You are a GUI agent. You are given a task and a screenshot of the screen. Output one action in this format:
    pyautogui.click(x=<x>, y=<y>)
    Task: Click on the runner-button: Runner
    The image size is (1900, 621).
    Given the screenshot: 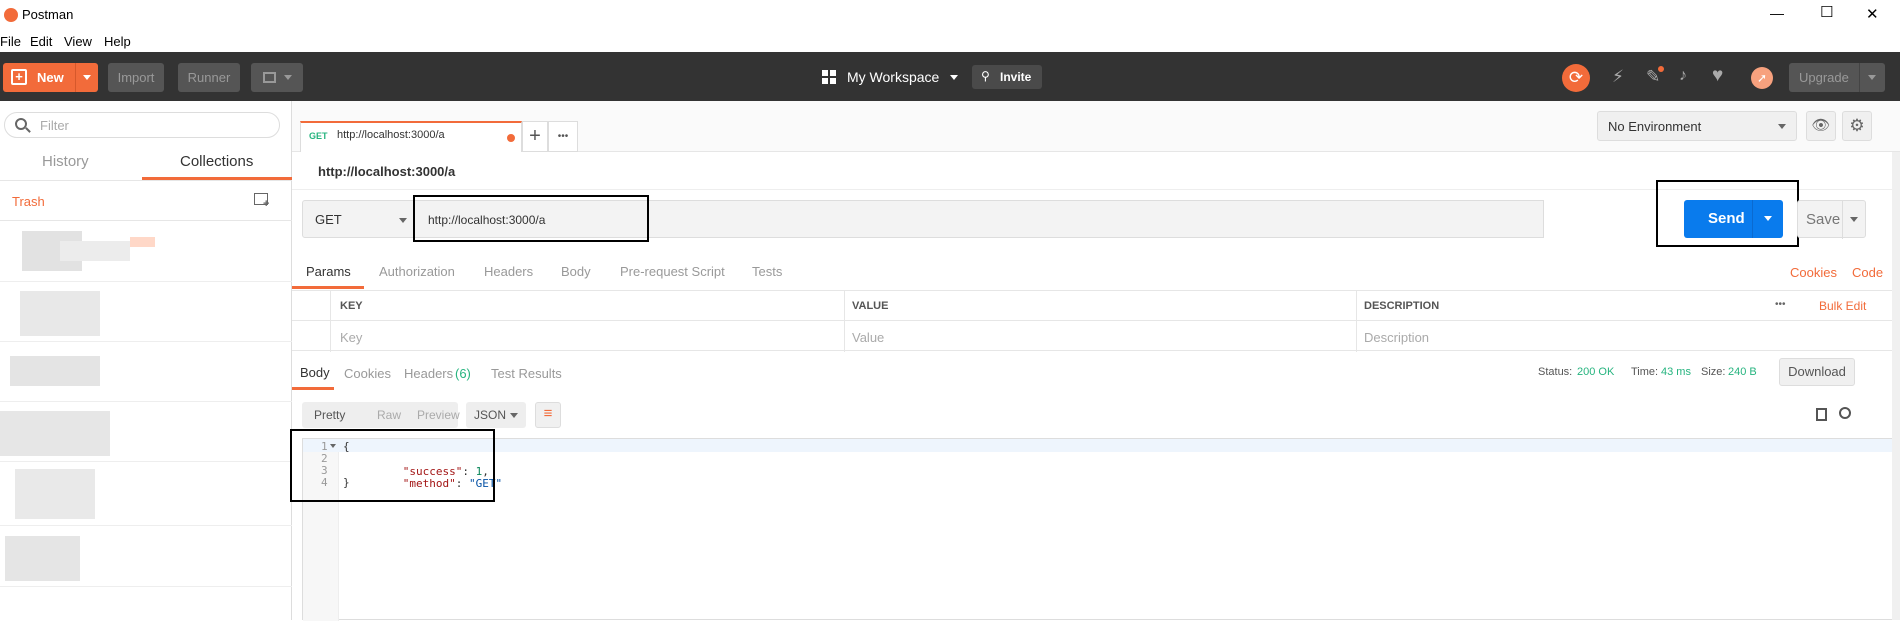 What is the action you would take?
    pyautogui.click(x=209, y=77)
    